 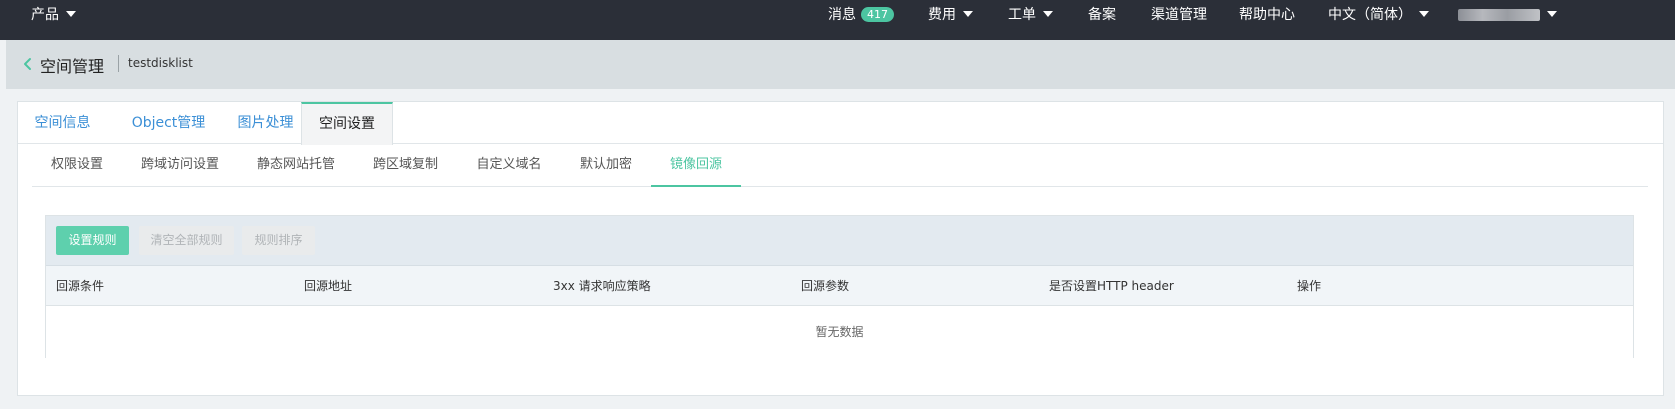 I want to click on channel-management-link: 渠道管理, so click(x=1179, y=15).